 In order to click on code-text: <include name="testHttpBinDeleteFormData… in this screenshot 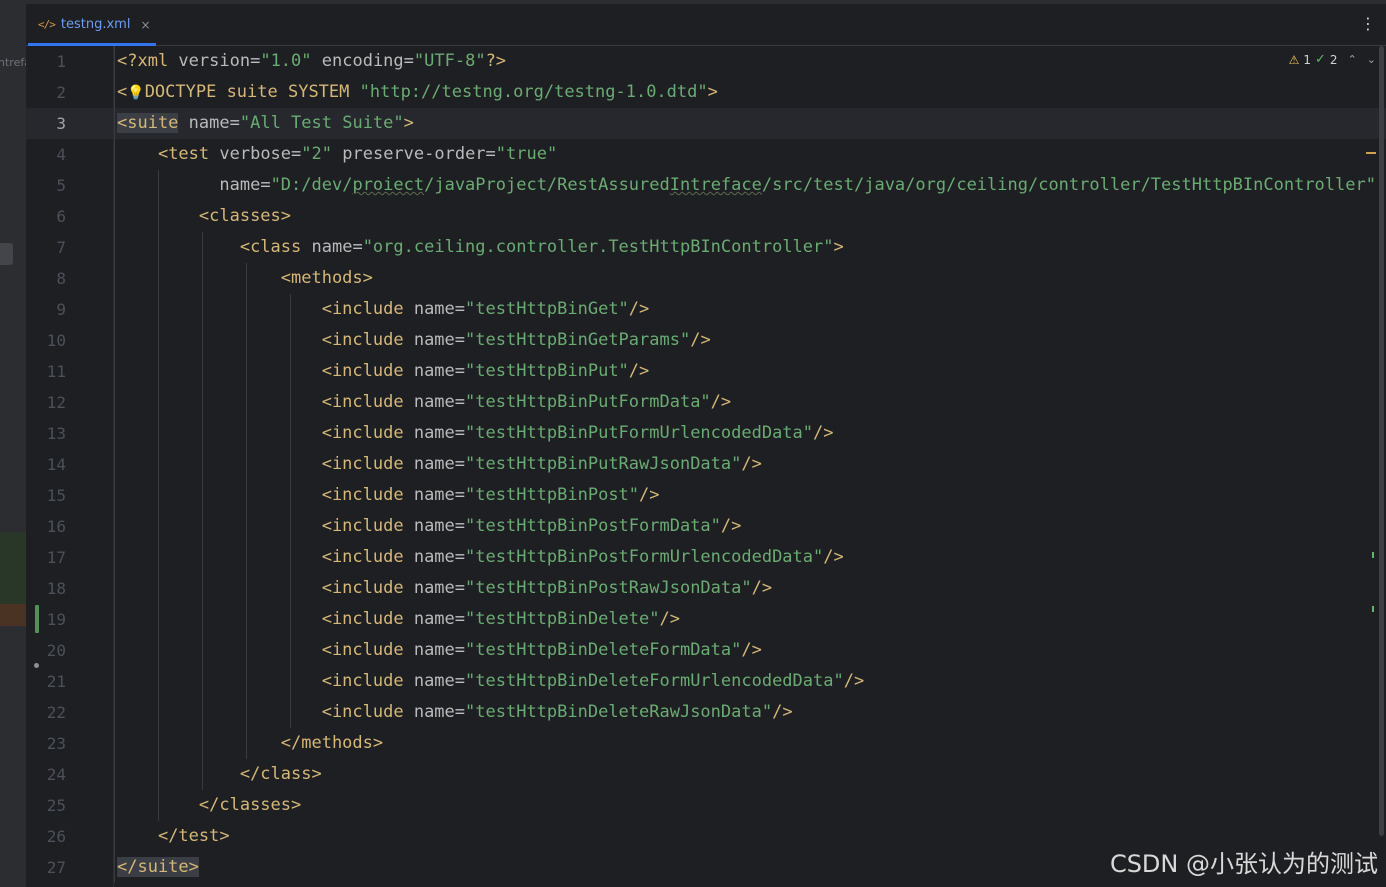, I will do `click(439, 650)`.